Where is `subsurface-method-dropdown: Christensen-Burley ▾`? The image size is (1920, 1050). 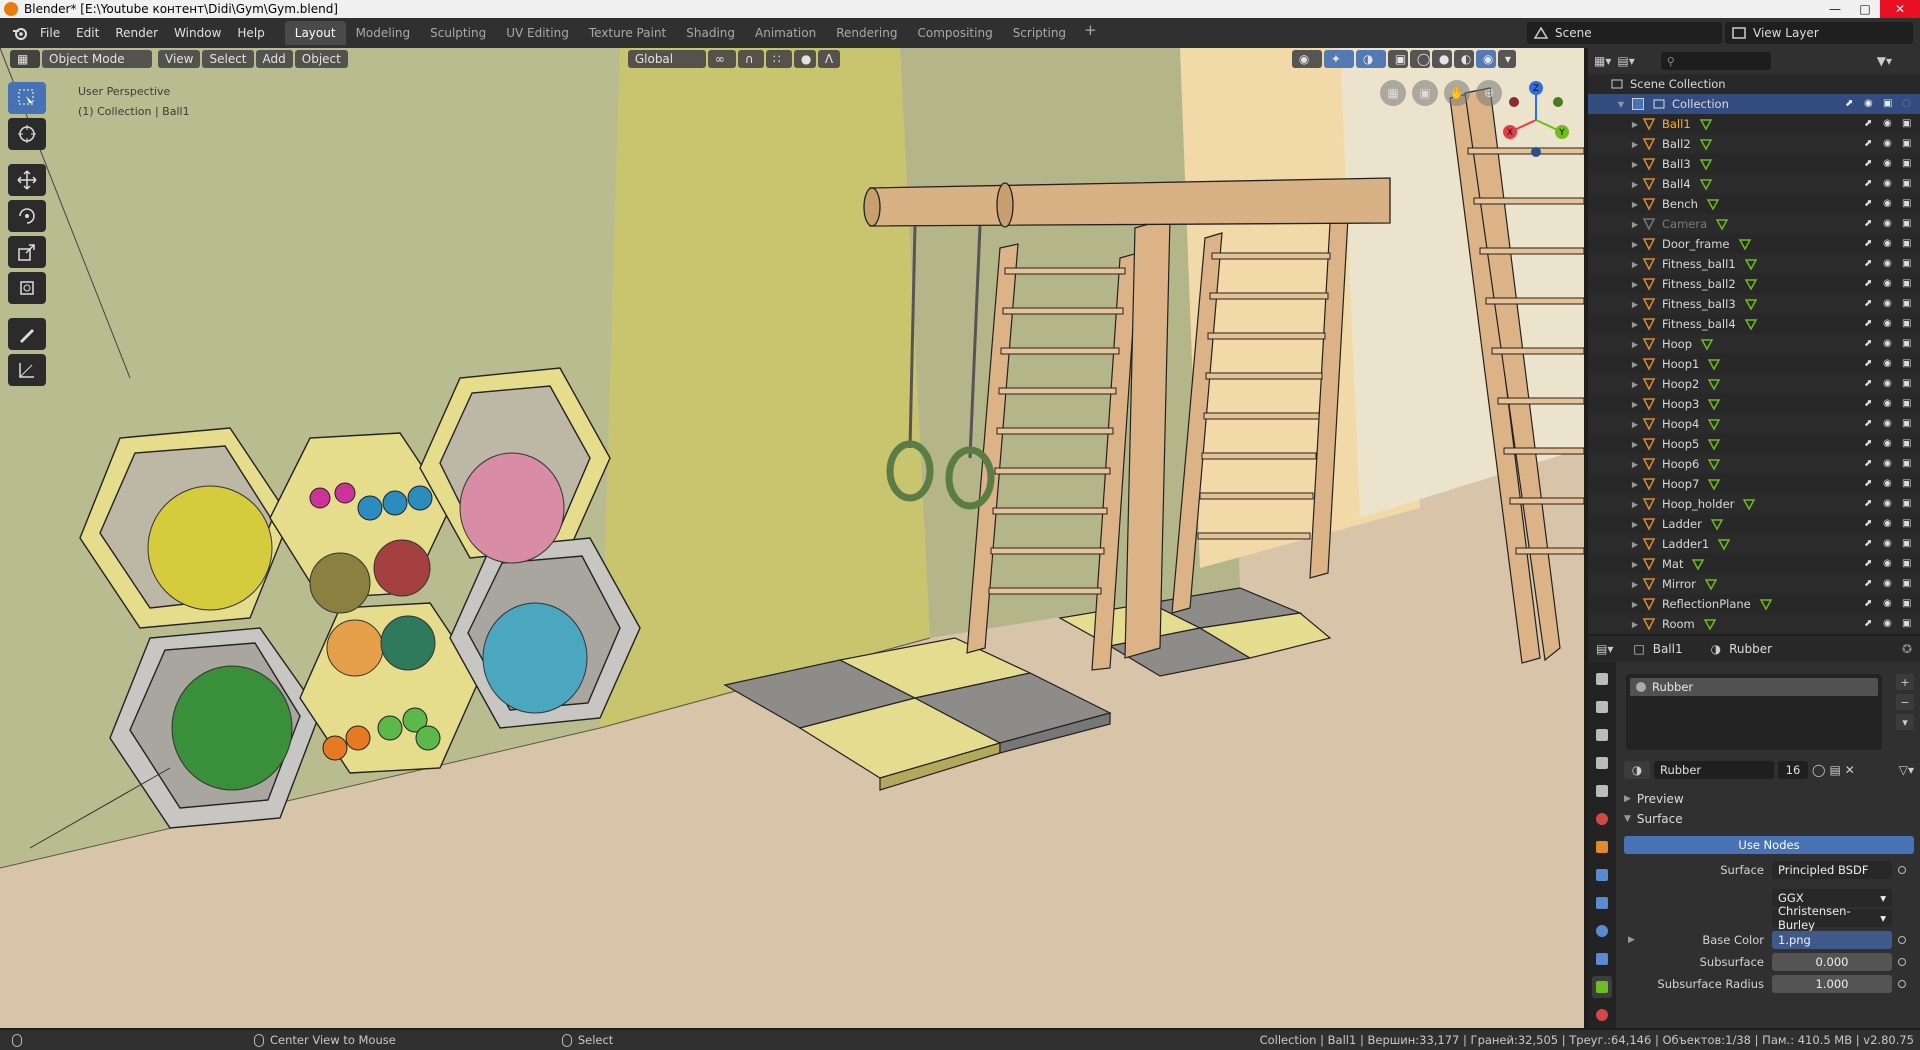
subsurface-method-dropdown: Christensen-Burley ▾ is located at coordinates (1832, 918).